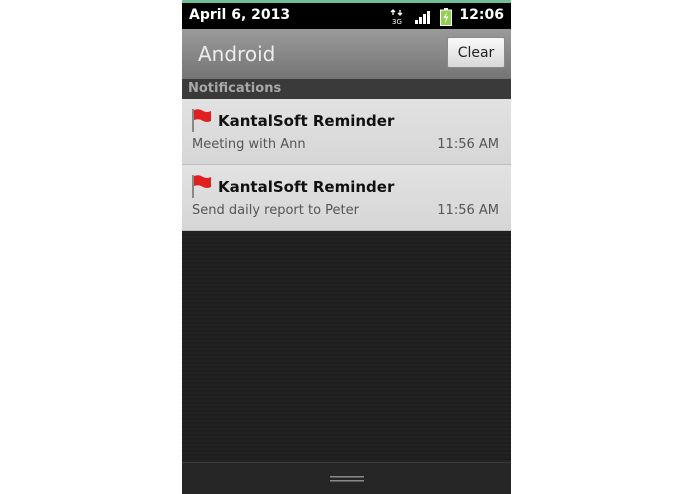  Describe the element at coordinates (235, 88) in the screenshot. I see `section-label: Notifications` at that location.